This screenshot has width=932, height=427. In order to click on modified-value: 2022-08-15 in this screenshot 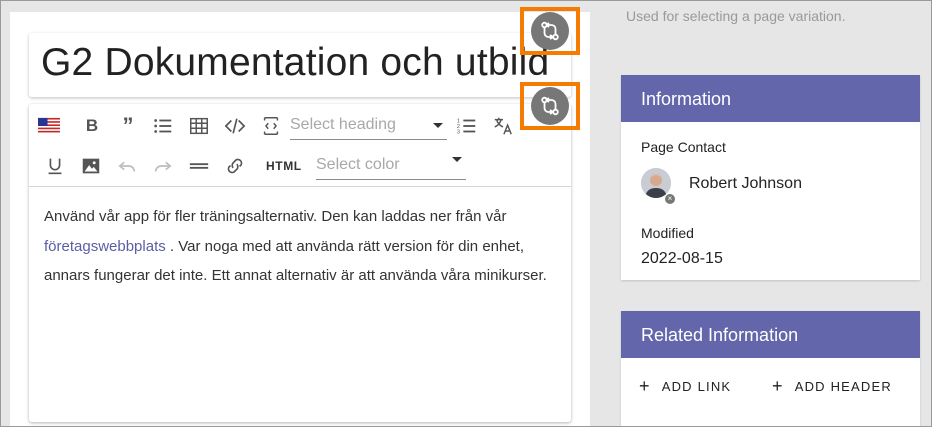, I will do `click(682, 258)`.